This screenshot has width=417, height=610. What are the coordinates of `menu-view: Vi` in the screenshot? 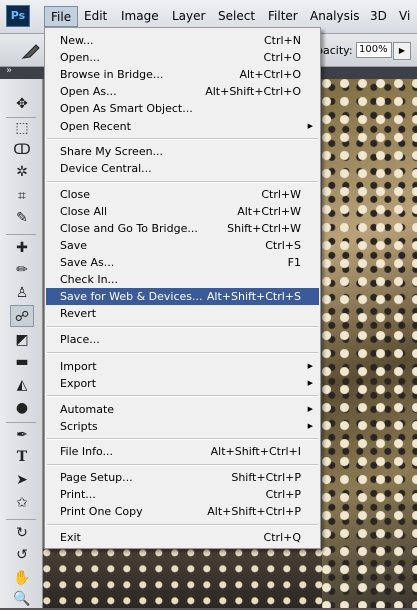 It's located at (404, 16).